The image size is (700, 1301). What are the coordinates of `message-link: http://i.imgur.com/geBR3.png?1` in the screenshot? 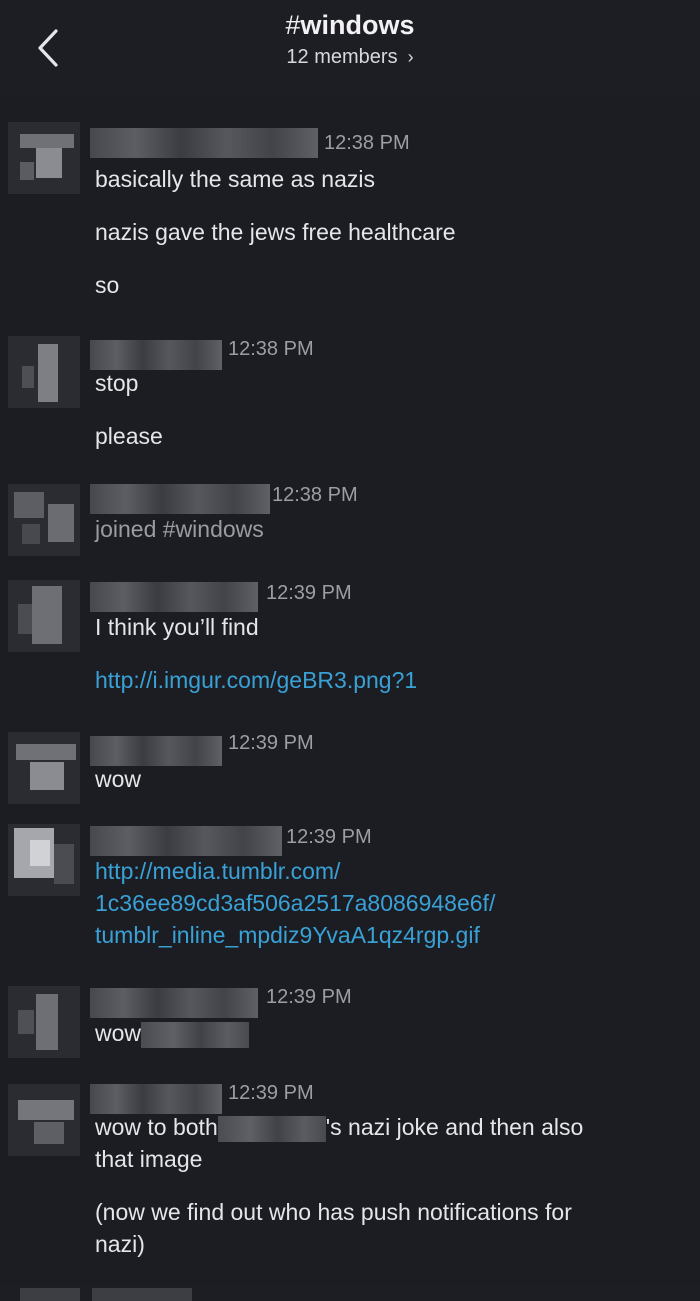 It's located at (256, 680).